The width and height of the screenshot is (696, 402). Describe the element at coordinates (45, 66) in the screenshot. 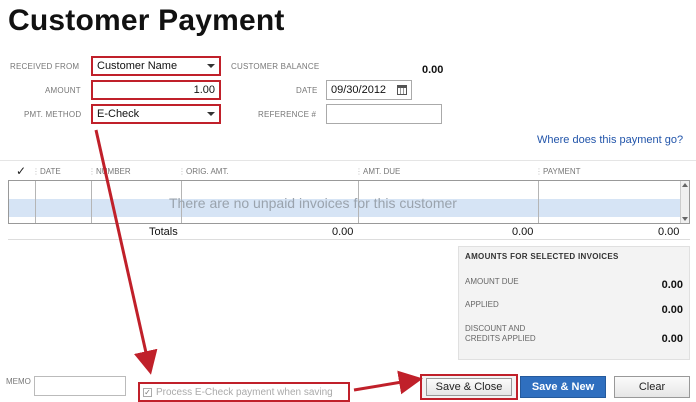

I see `received-from-label: RECEIVED FROM` at that location.